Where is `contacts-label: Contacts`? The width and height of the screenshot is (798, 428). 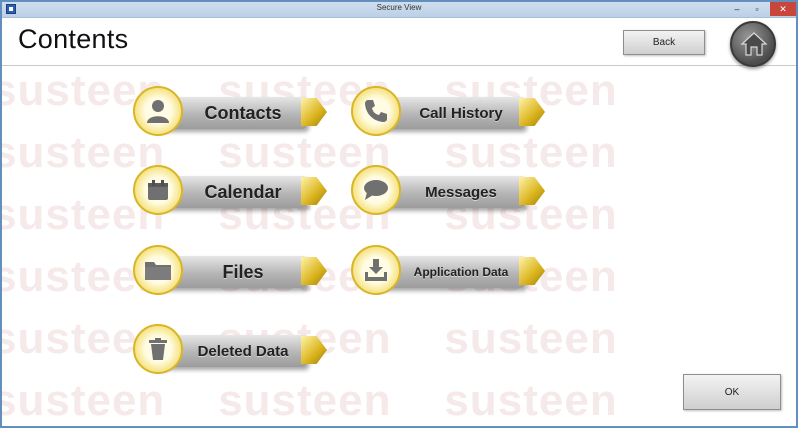 contacts-label: Contacts is located at coordinates (243, 112).